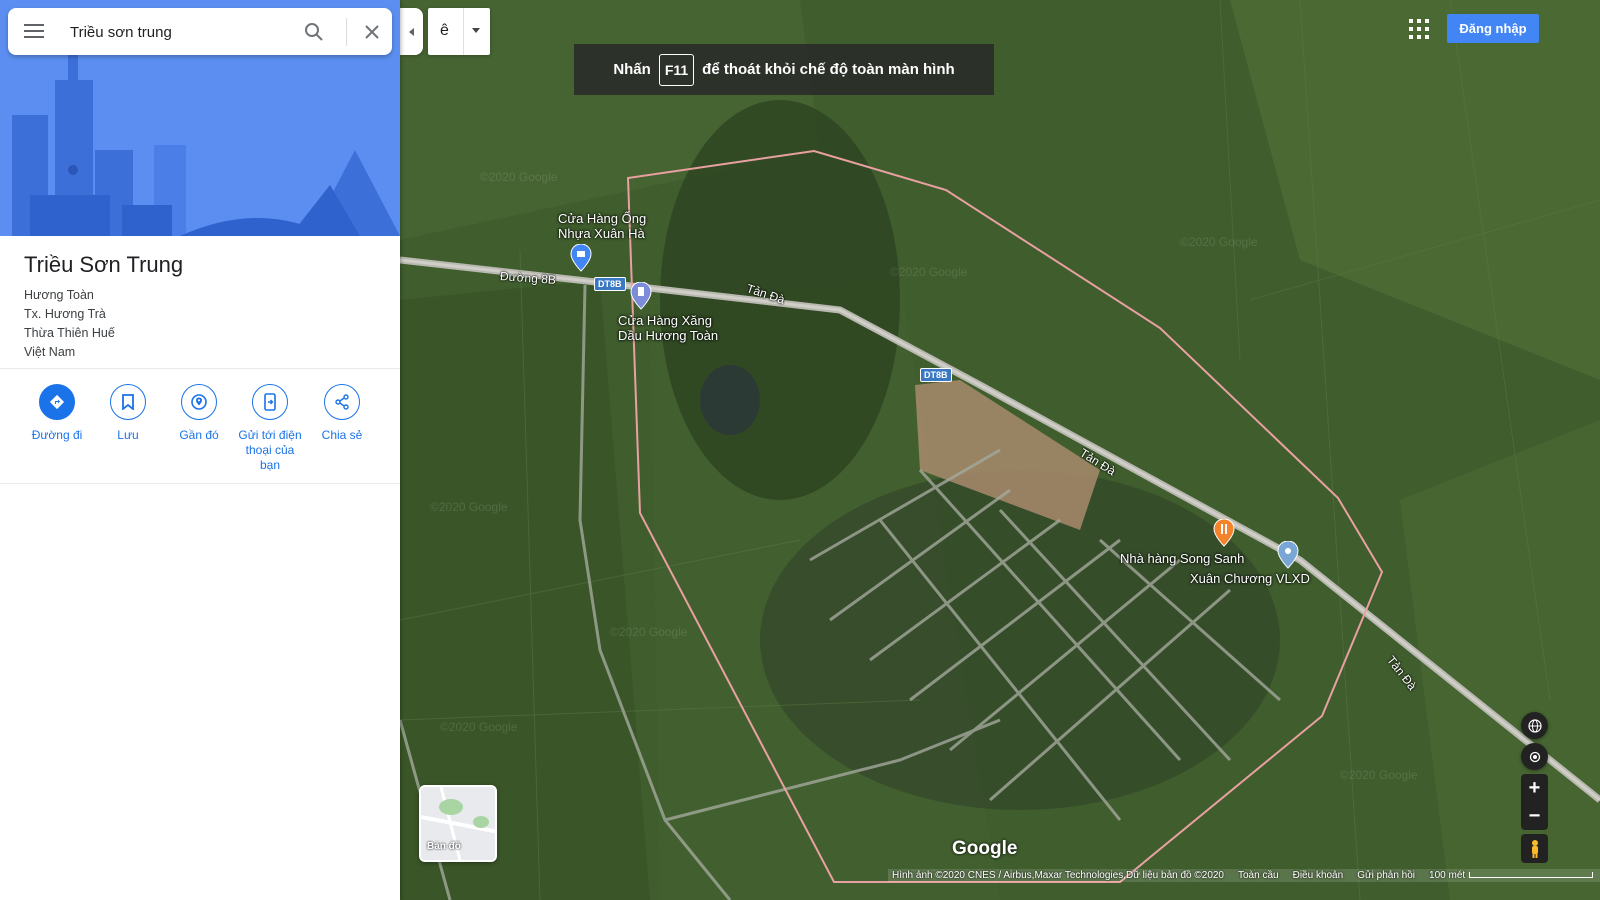  Describe the element at coordinates (1534, 788) in the screenshot. I see `zoom-in-button: +` at that location.